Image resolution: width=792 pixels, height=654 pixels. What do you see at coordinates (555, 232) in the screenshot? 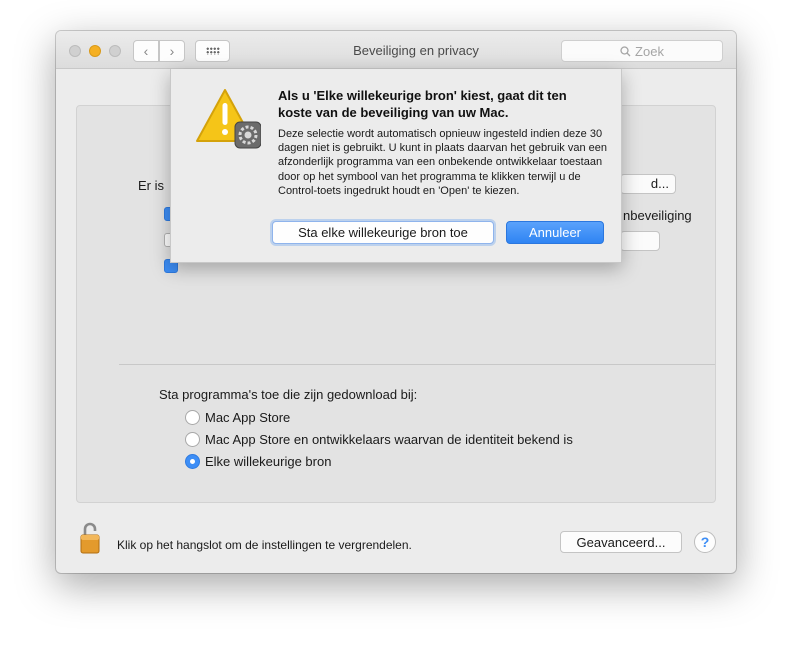
I see `cancel-button: Annuleer` at bounding box center [555, 232].